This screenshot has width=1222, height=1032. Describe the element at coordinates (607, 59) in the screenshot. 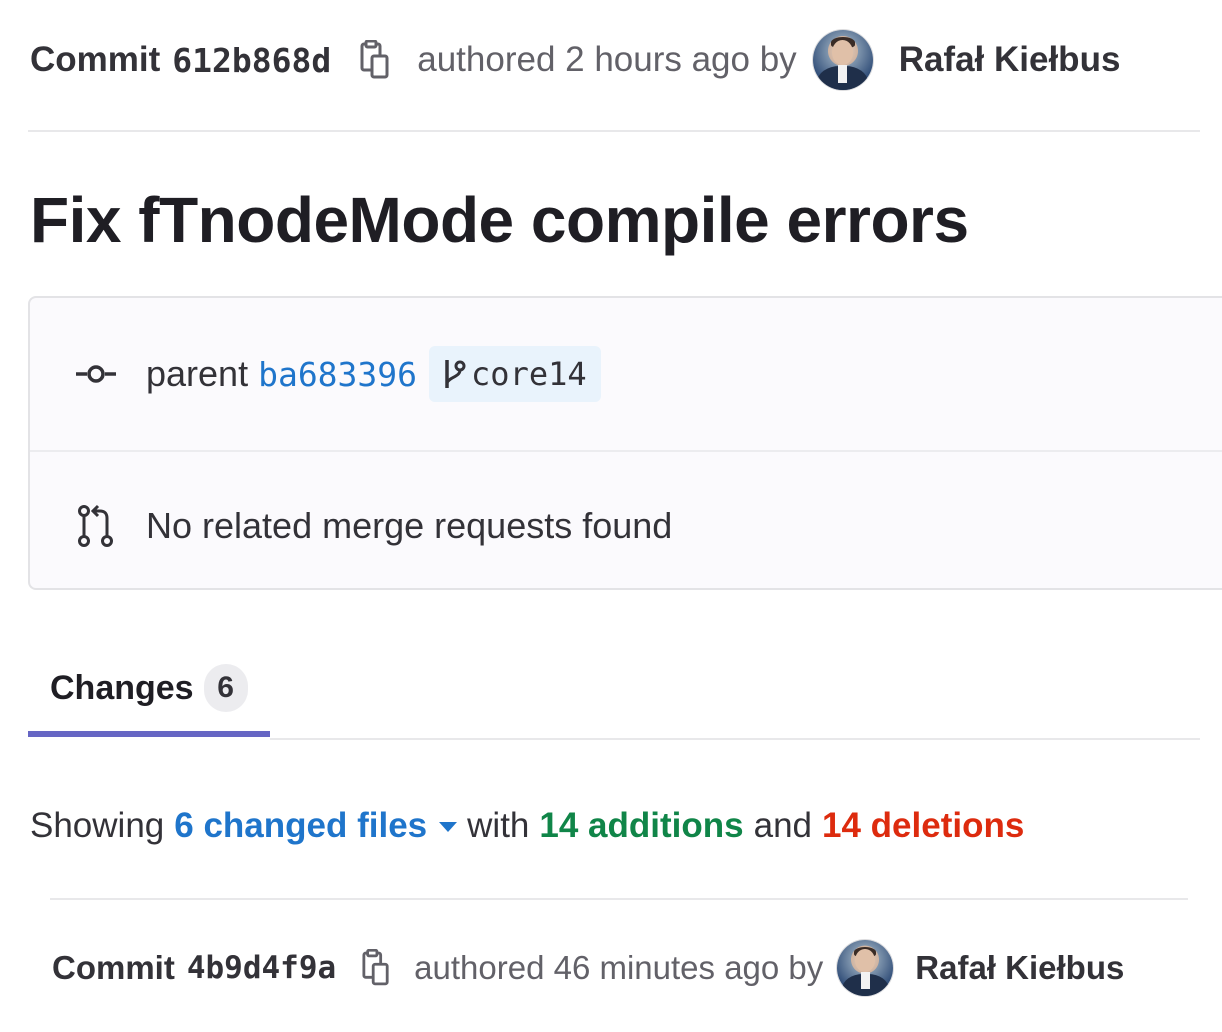

I see `authored-text: authored 2 hours ago by` at that location.